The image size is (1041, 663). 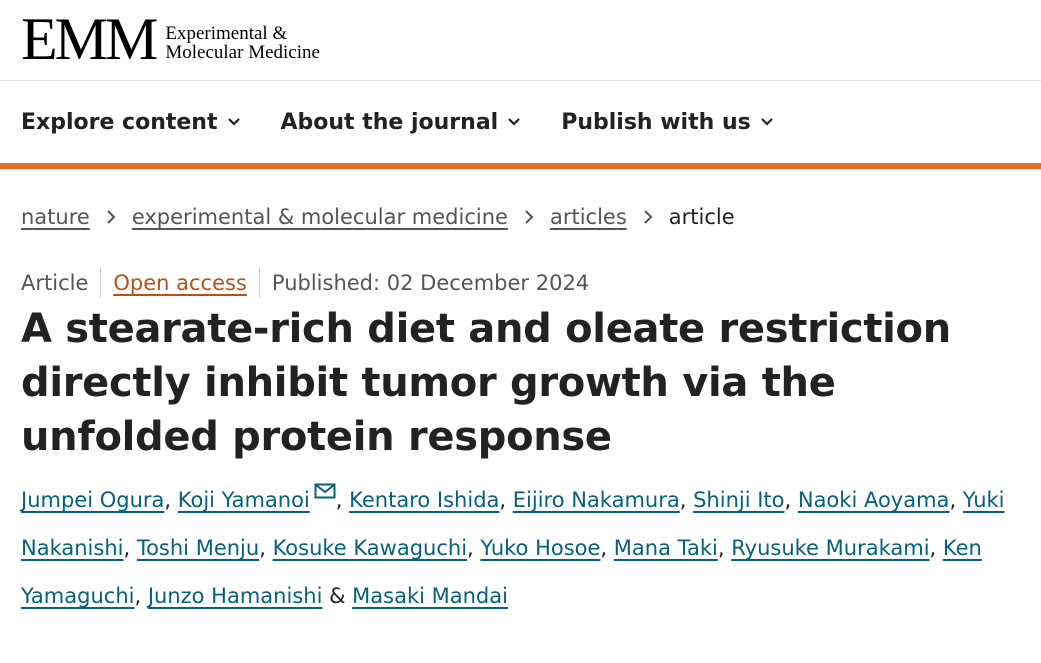 I want to click on author-link: Koji Yamanoi, so click(x=244, y=500).